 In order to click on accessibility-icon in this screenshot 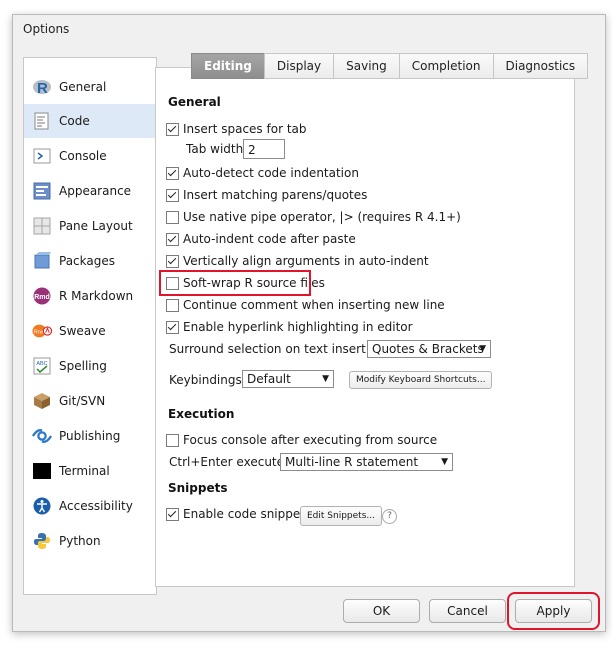, I will do `click(42, 506)`.